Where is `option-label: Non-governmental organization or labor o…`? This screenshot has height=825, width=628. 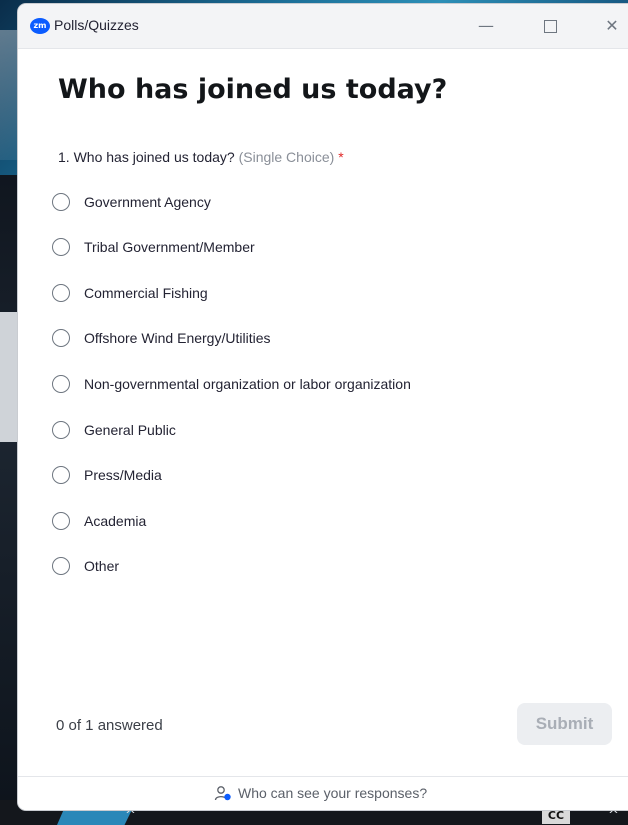
option-label: Non-governmental organization or labor o… is located at coordinates (247, 384).